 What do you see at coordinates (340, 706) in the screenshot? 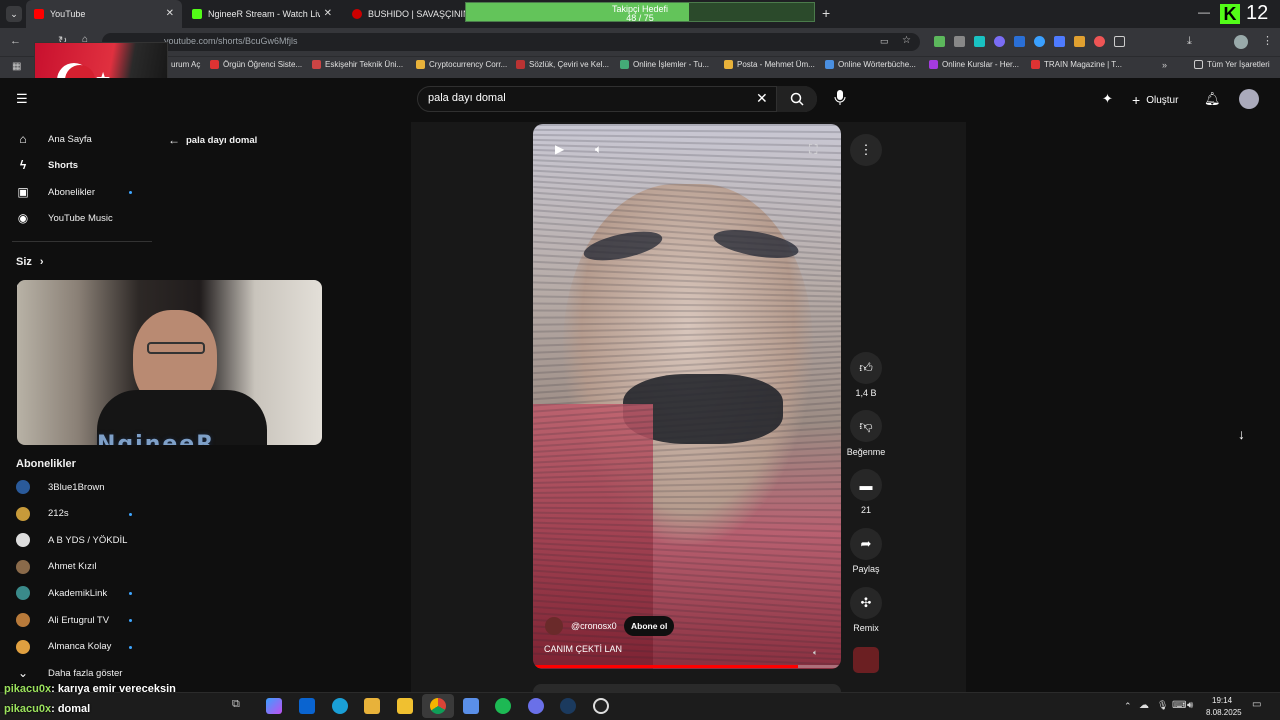
I see `edge-icon` at bounding box center [340, 706].